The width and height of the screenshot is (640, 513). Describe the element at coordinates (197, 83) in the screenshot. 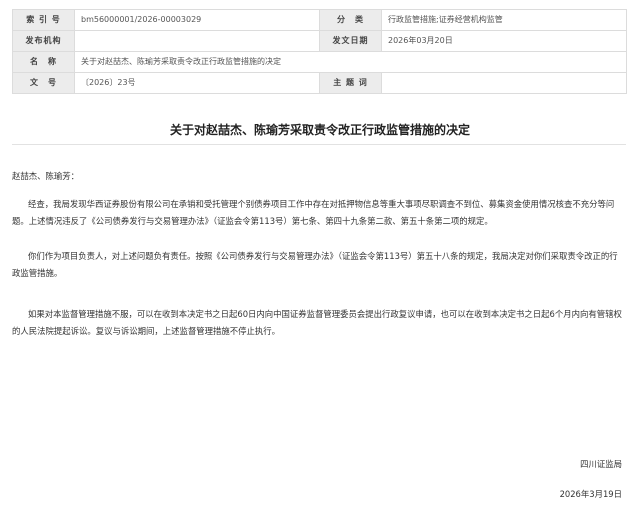

I see `docno-value: 〔2026〕23号` at that location.